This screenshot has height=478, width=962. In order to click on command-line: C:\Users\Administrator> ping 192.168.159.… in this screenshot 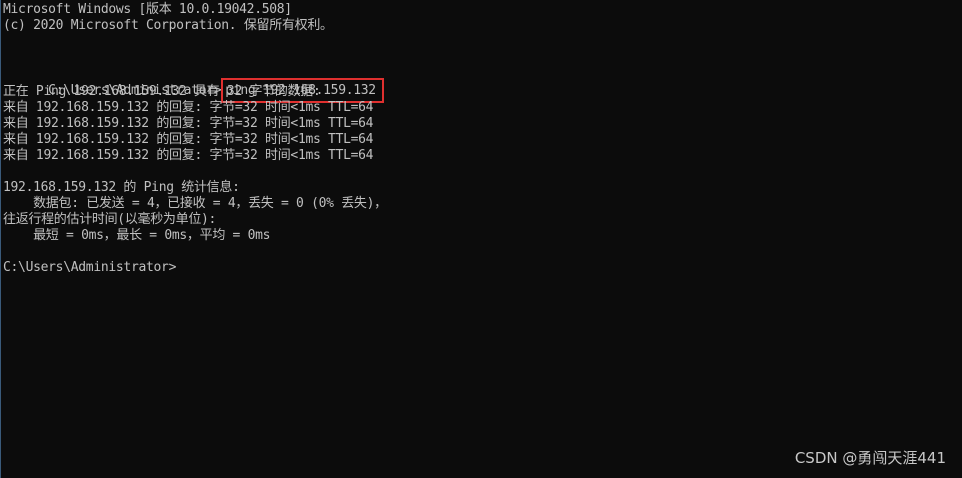, I will do `click(195, 77)`.